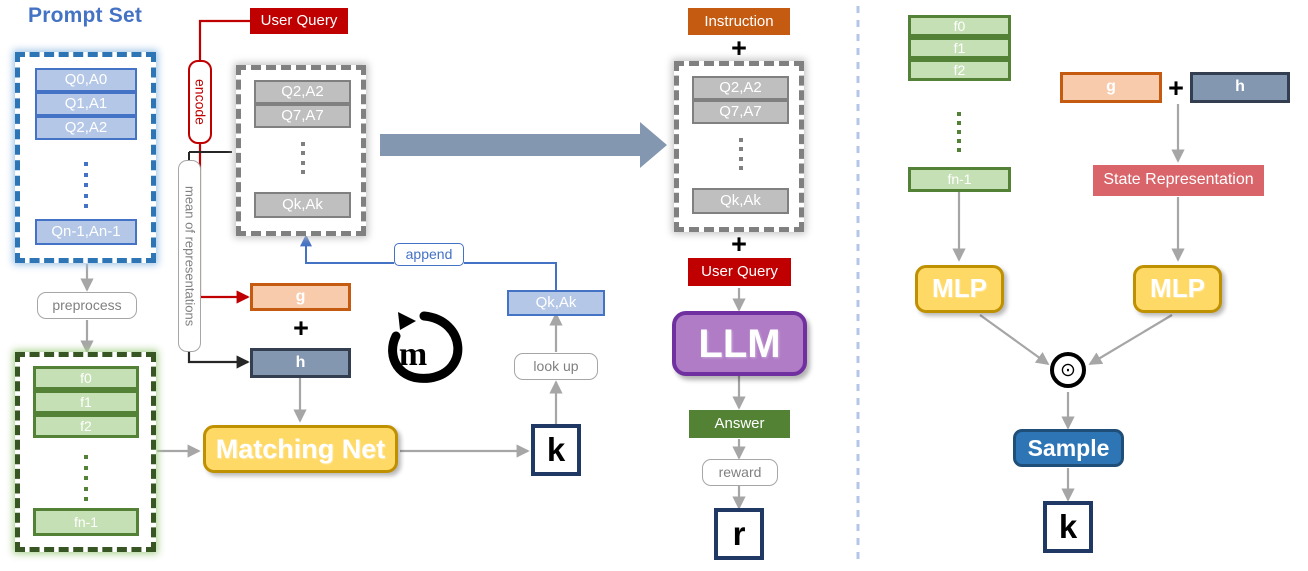  I want to click on user-query-node-middle: User Query, so click(739, 272).